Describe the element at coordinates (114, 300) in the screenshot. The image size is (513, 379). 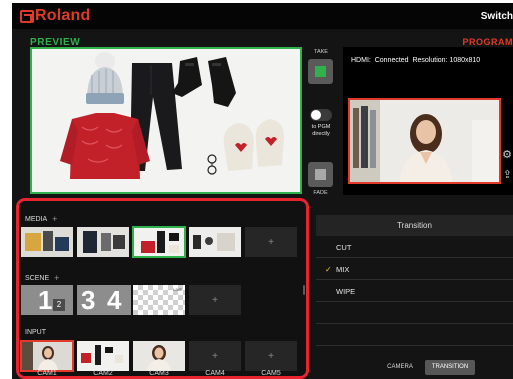
I see `scene-tile-digit: 4` at that location.